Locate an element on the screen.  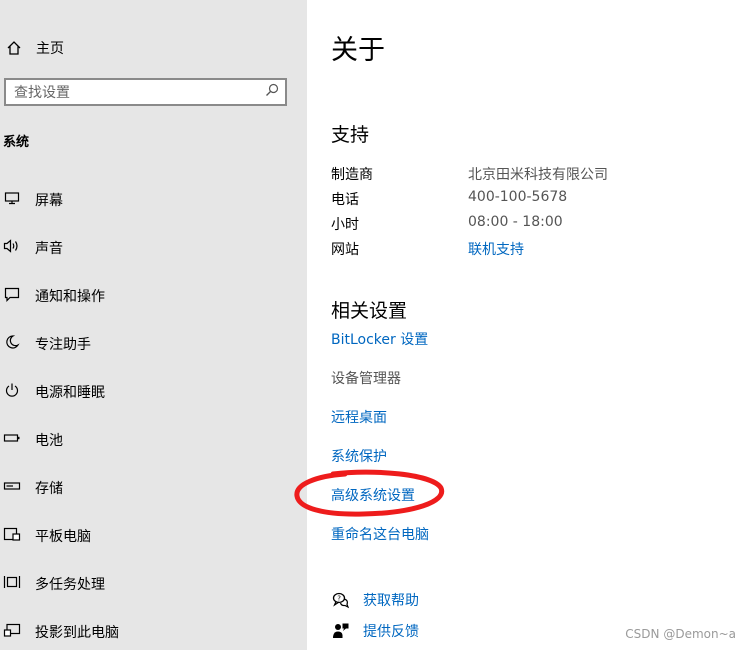
tablet-icon is located at coordinates (12, 534).